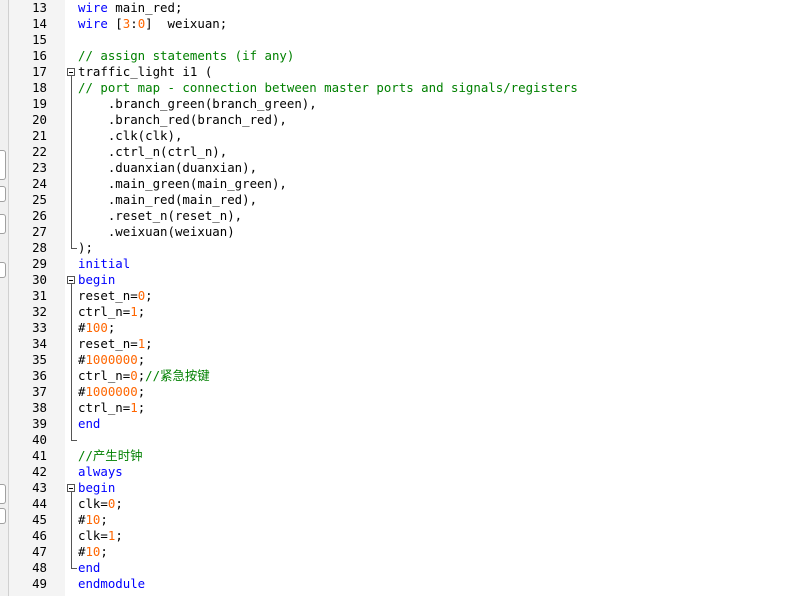 The image size is (807, 596). I want to click on code-token: .clk(clk),, so click(130, 135).